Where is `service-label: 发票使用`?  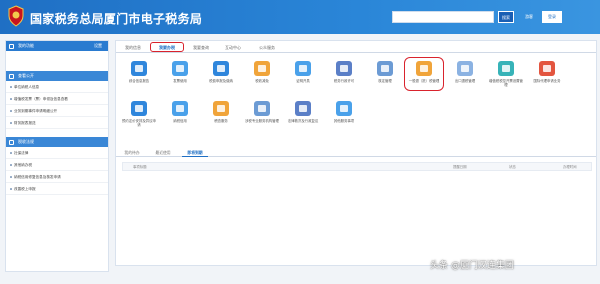 service-label: 发票使用 is located at coordinates (180, 81).